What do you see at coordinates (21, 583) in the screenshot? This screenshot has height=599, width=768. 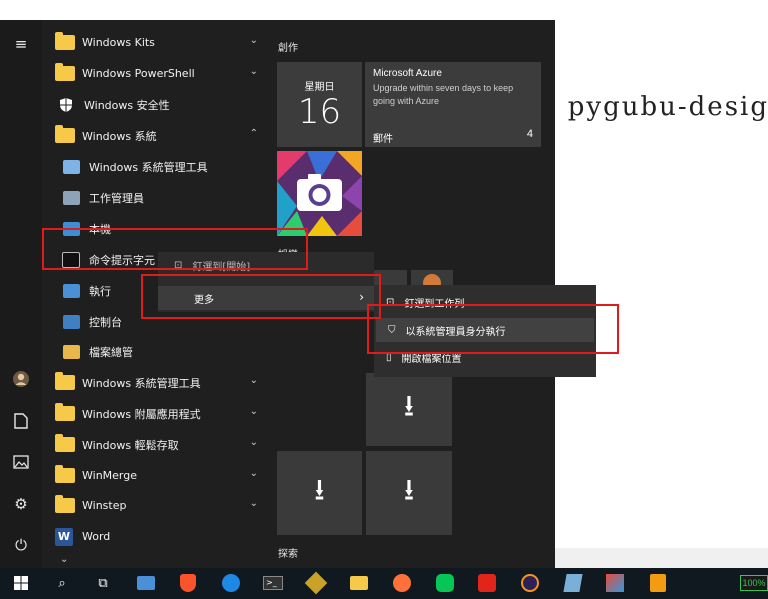 I see `windows-start-icon` at bounding box center [21, 583].